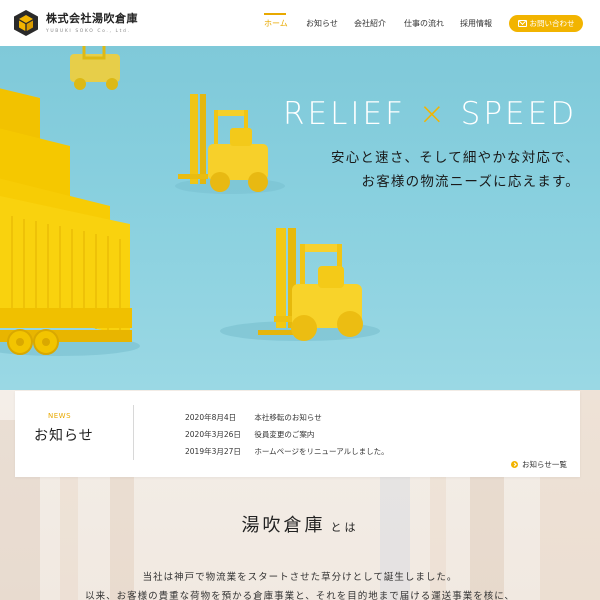  Describe the element at coordinates (284, 434) in the screenshot. I see `news-title: 役員変更のご案内` at that location.